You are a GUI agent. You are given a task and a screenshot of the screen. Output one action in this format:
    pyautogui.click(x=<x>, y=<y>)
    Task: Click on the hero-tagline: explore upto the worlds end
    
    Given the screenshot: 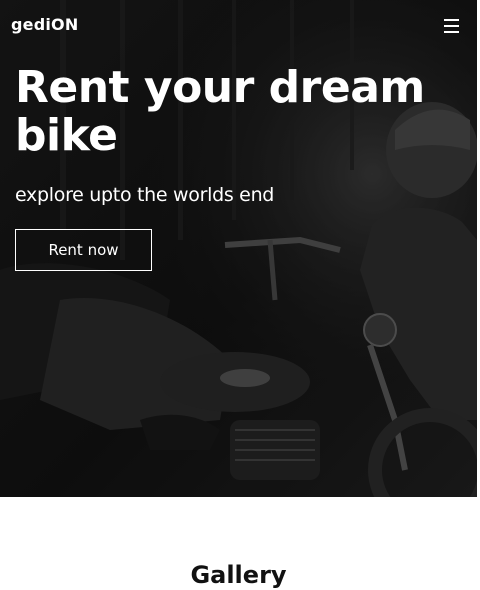 What is the action you would take?
    pyautogui.click(x=145, y=195)
    